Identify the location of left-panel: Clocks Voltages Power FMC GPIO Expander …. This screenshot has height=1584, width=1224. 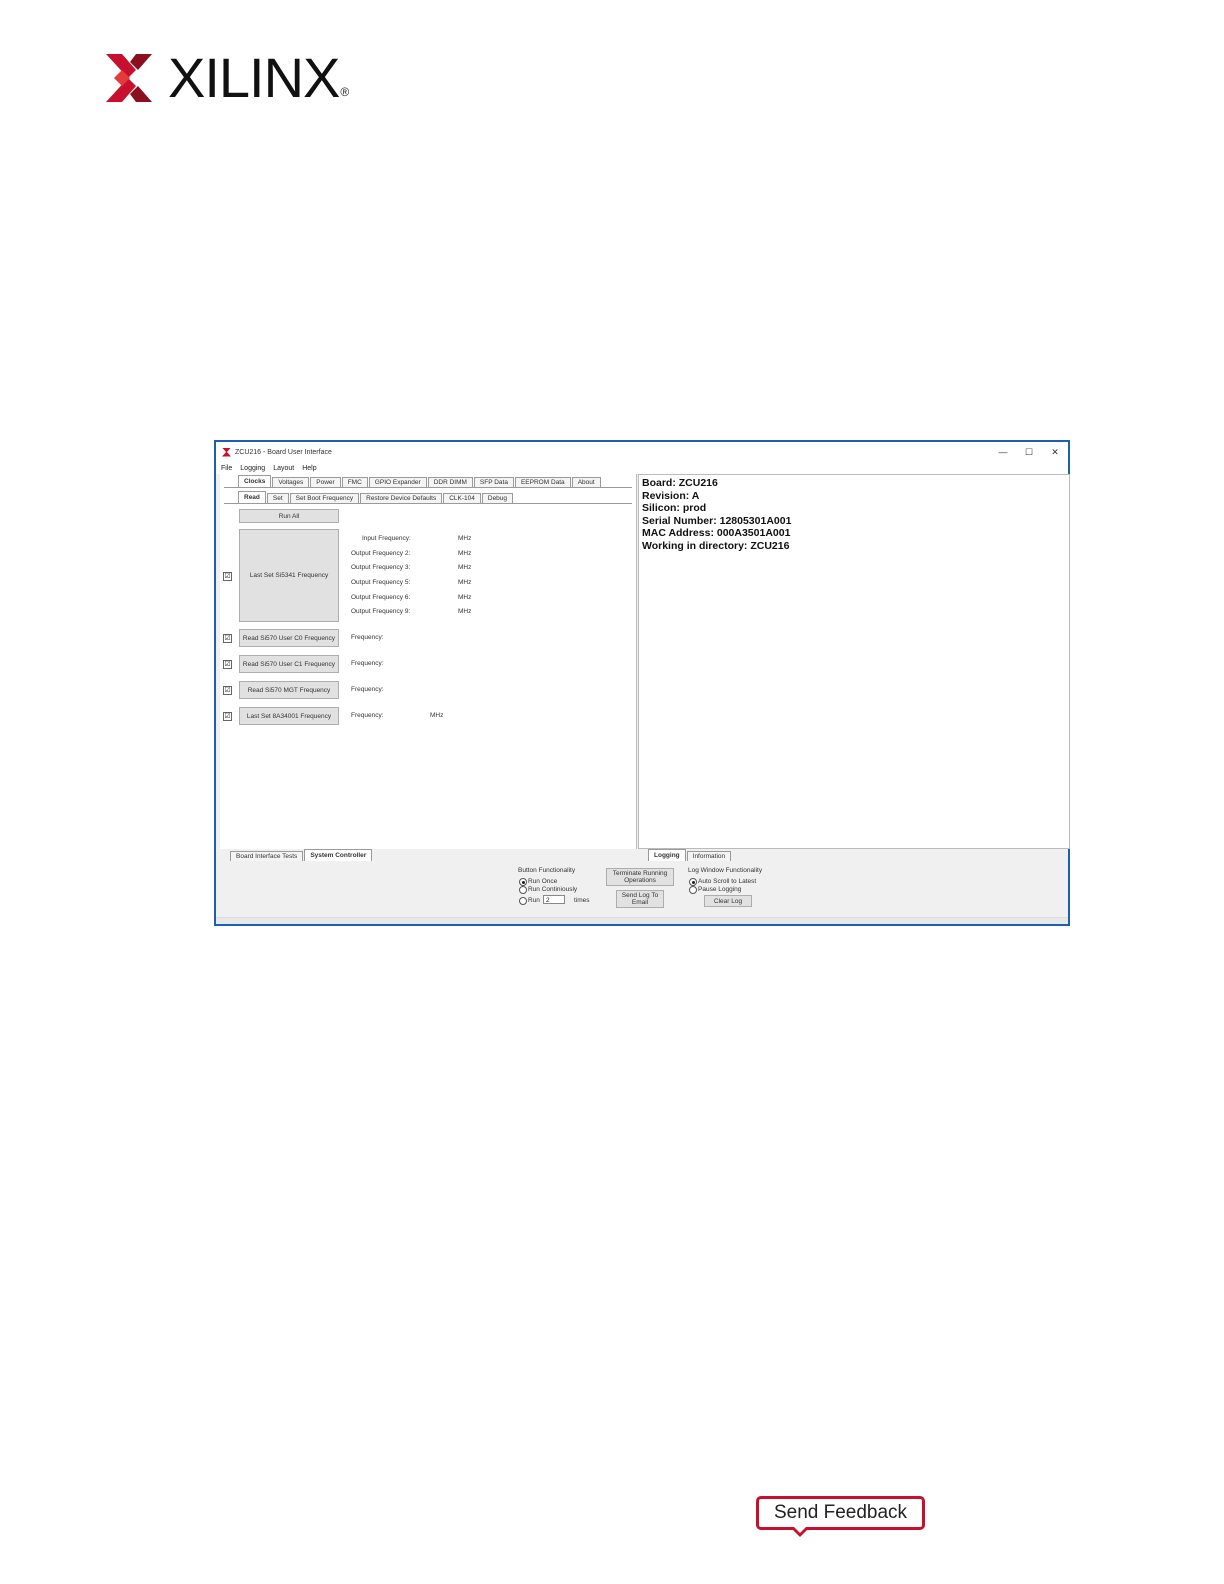
(428, 661).